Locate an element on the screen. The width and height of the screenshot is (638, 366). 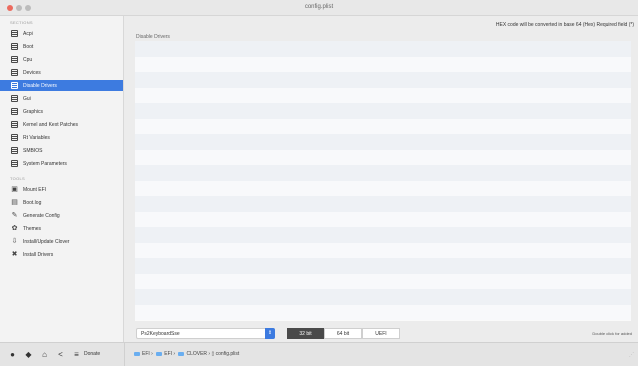
segment-32-bit: 32 bit is located at coordinates (305, 333).